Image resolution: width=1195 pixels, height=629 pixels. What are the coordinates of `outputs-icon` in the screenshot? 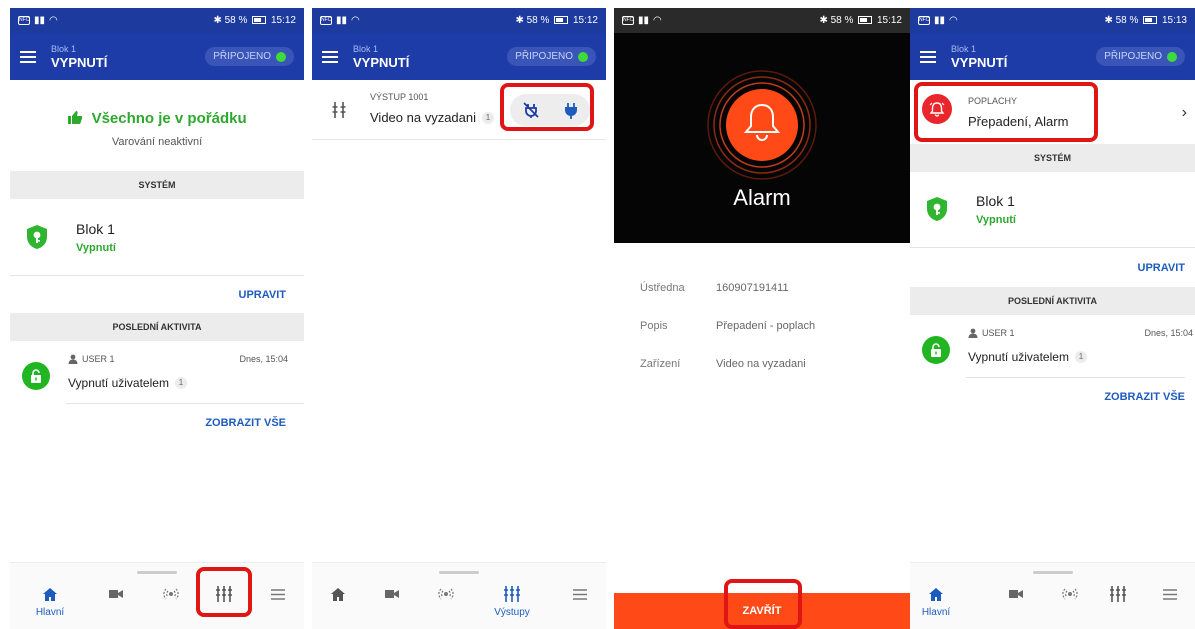 It's located at (1118, 594).